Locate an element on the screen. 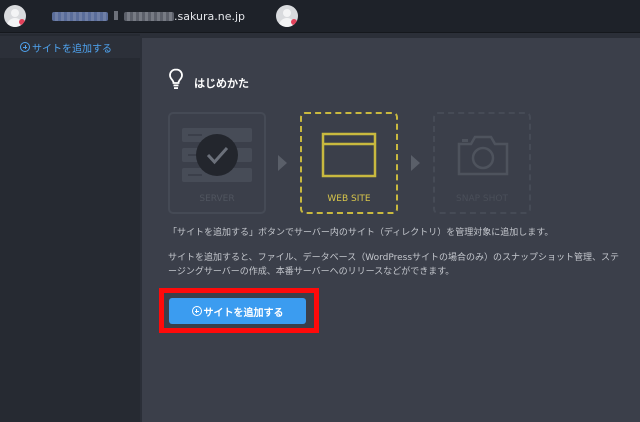 The image size is (640, 422). sidebar-add-site: サイトを追加する is located at coordinates (70, 47).